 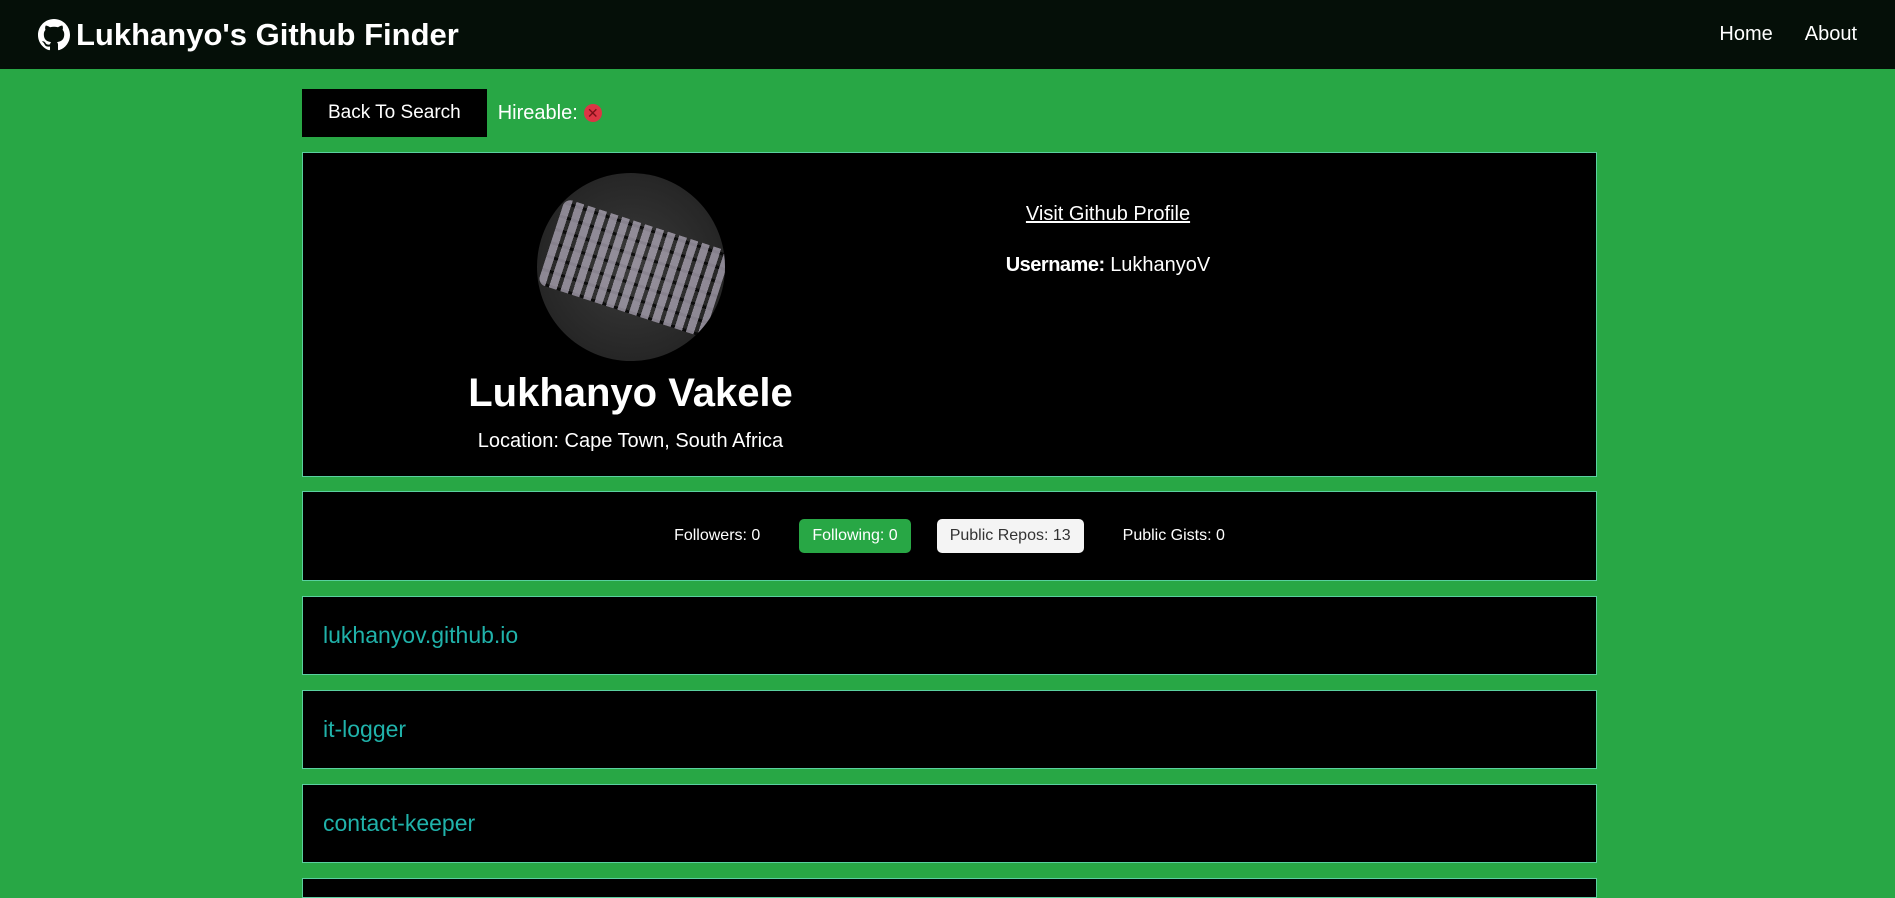 What do you see at coordinates (1108, 240) in the screenshot?
I see `profile-details: Visit Github Profile Username: LukhanyoV` at bounding box center [1108, 240].